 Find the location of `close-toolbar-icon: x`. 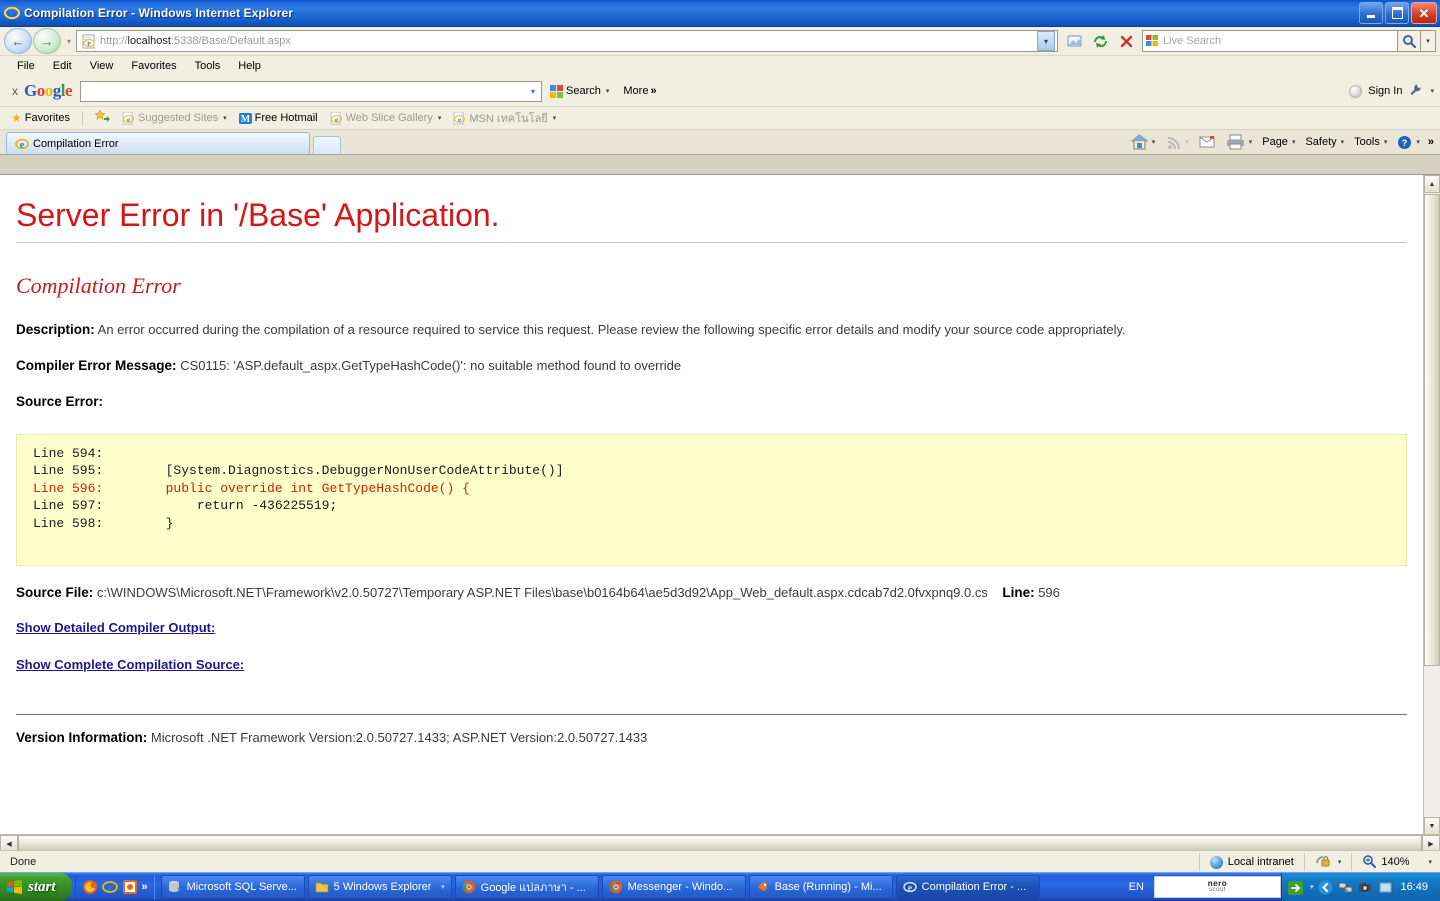

close-toolbar-icon: x is located at coordinates (15, 91).